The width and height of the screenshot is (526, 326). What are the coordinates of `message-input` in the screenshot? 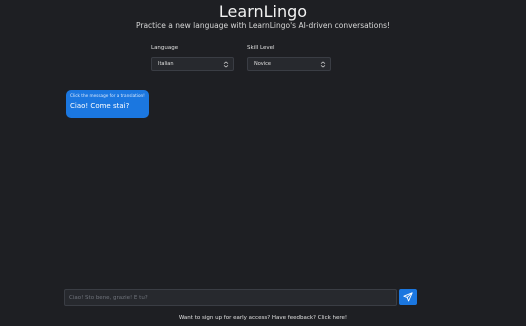 It's located at (230, 297).